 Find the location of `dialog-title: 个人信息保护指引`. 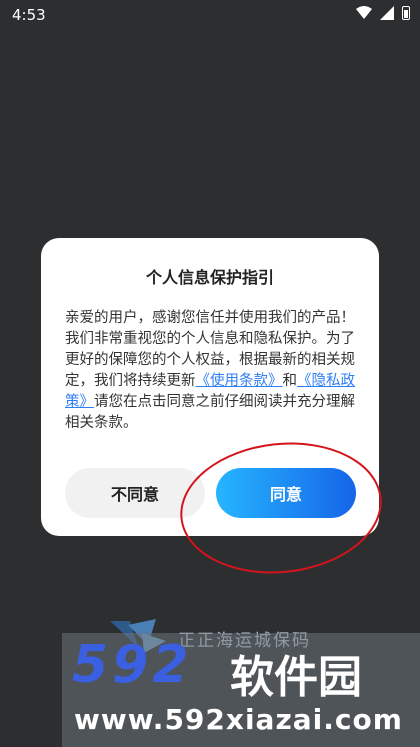

dialog-title: 个人信息保护指引 is located at coordinates (209, 277).